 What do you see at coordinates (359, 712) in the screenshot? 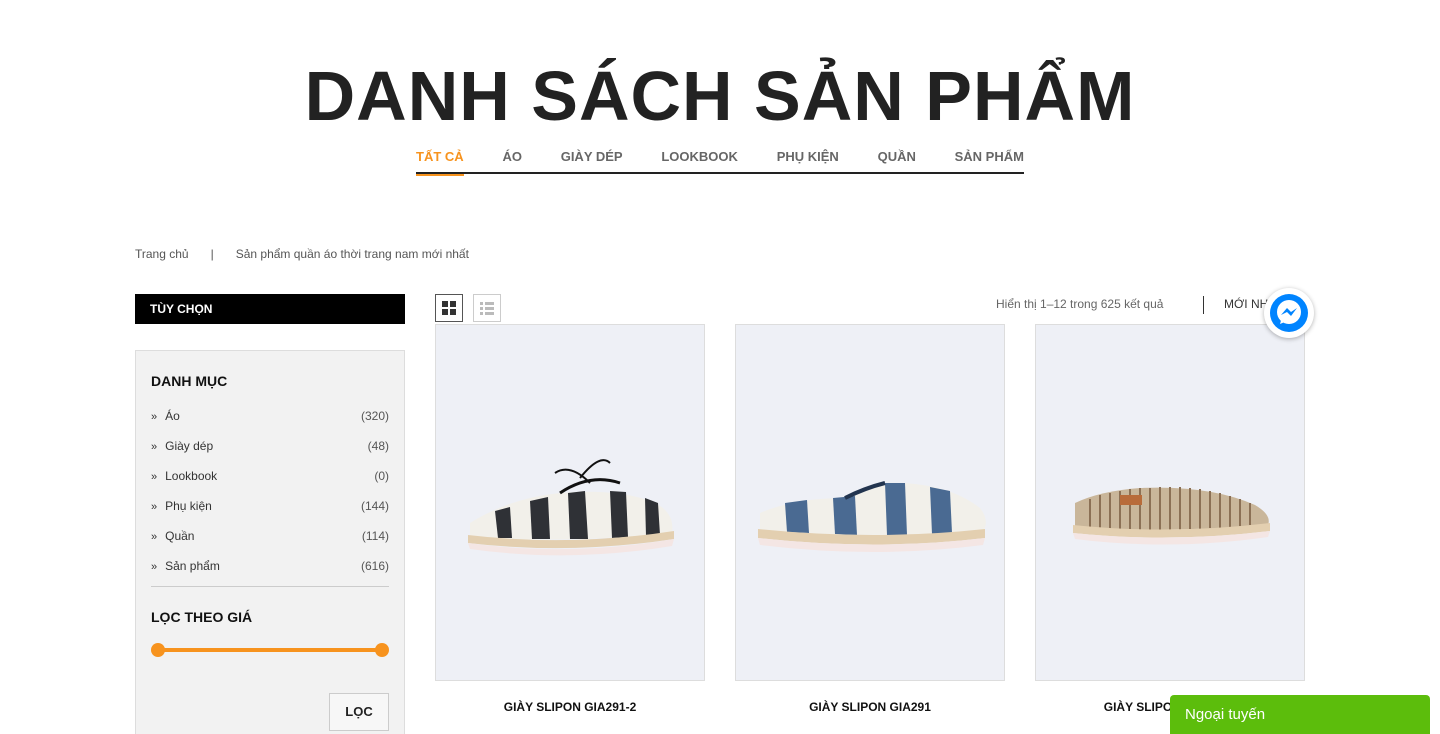
I see `filter-button: LỌC` at bounding box center [359, 712].